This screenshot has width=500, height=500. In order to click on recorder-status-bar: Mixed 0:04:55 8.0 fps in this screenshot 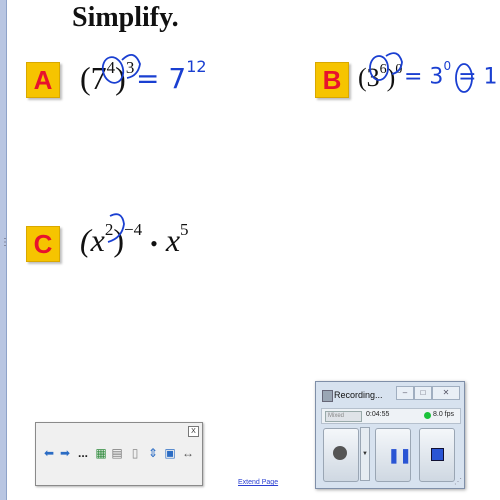, I will do `click(391, 416)`.